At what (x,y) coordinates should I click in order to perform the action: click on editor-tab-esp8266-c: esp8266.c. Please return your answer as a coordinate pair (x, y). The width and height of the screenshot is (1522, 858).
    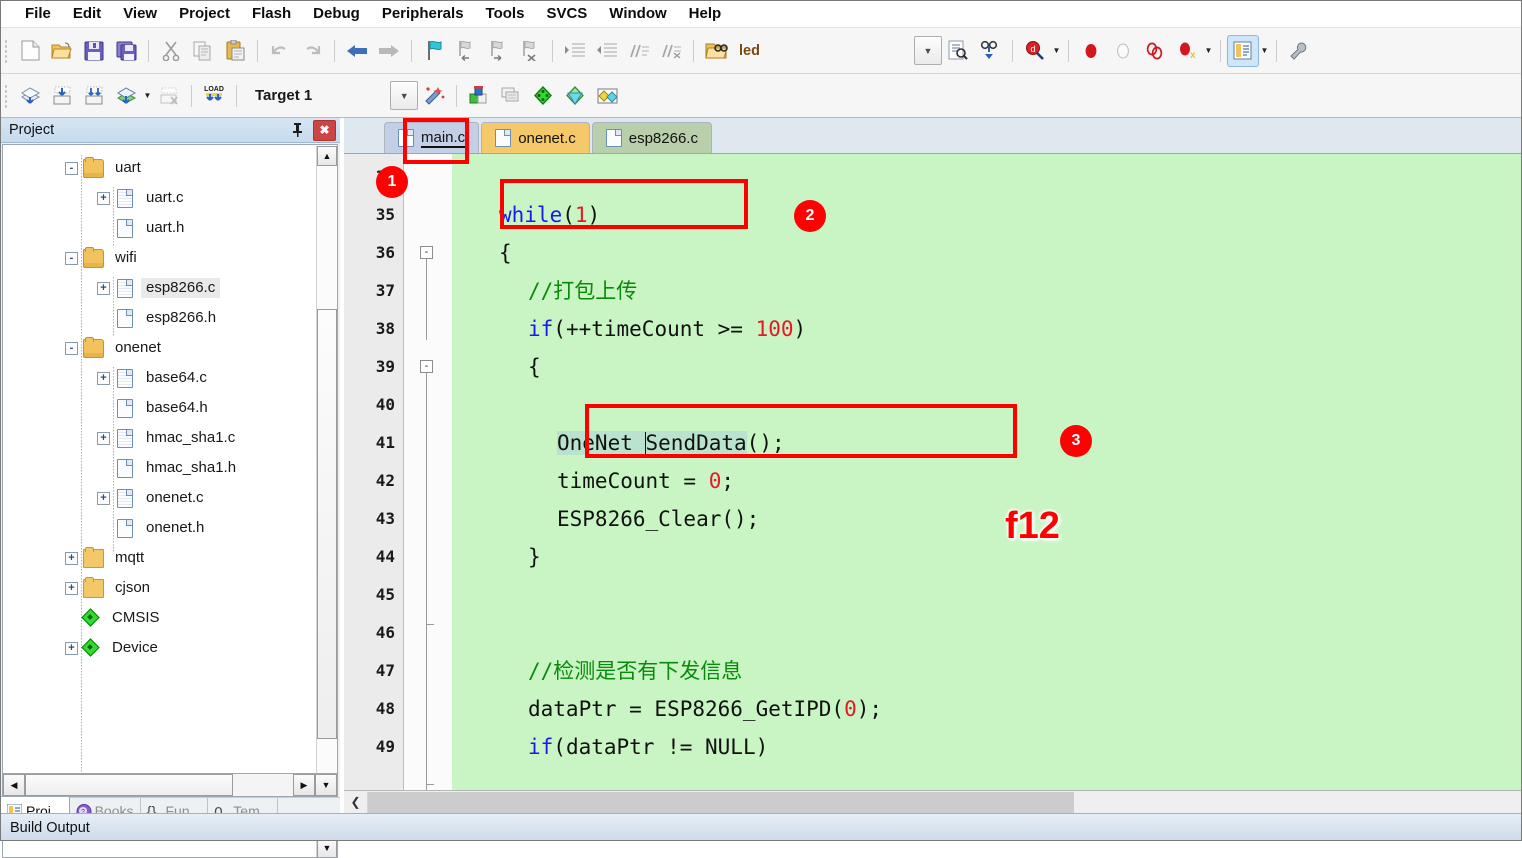
    Looking at the image, I should click on (651, 137).